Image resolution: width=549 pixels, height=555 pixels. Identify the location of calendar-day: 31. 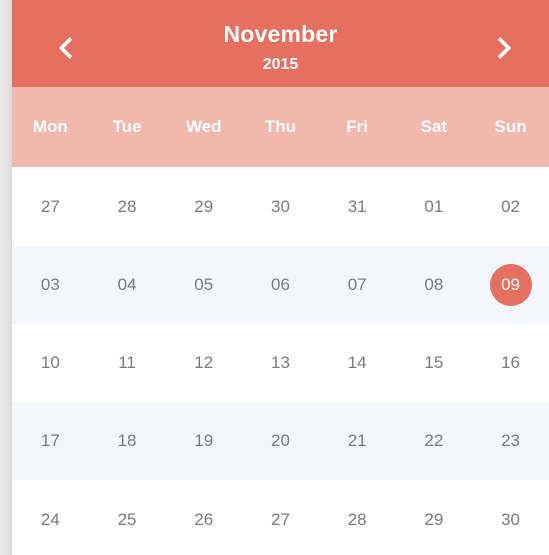
(357, 206).